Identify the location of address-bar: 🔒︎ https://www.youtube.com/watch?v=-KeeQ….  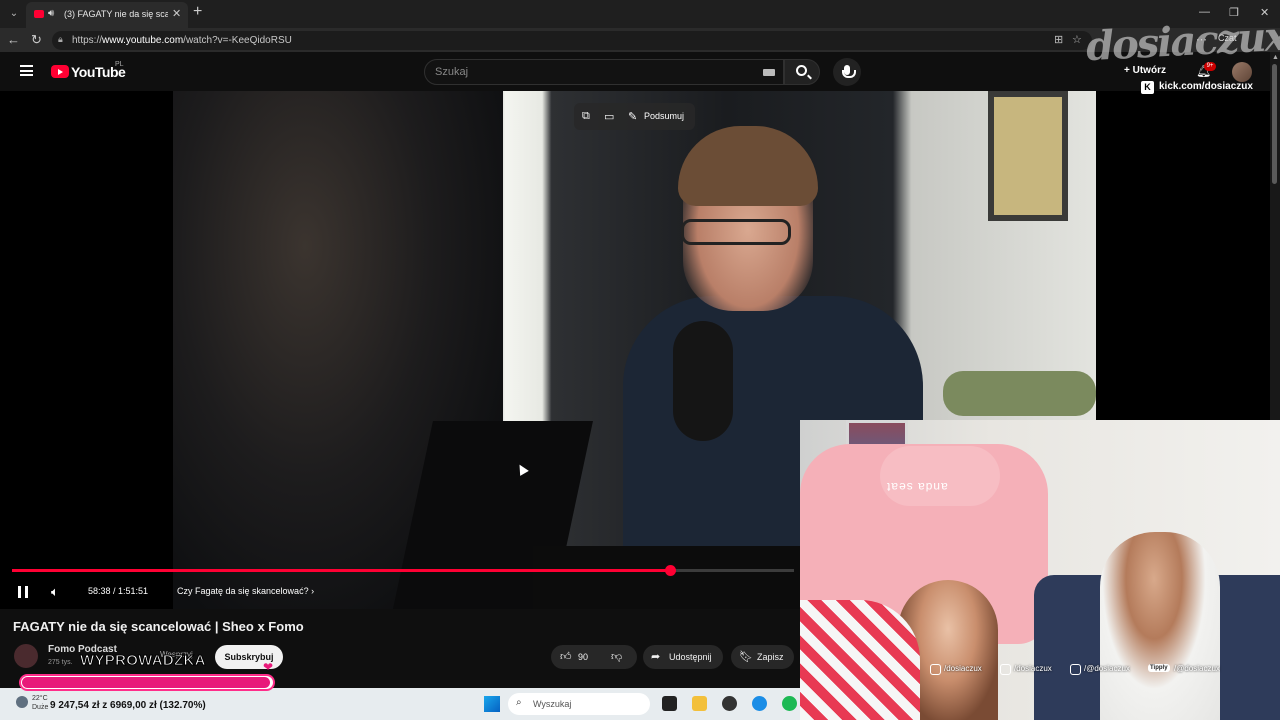
(572, 40).